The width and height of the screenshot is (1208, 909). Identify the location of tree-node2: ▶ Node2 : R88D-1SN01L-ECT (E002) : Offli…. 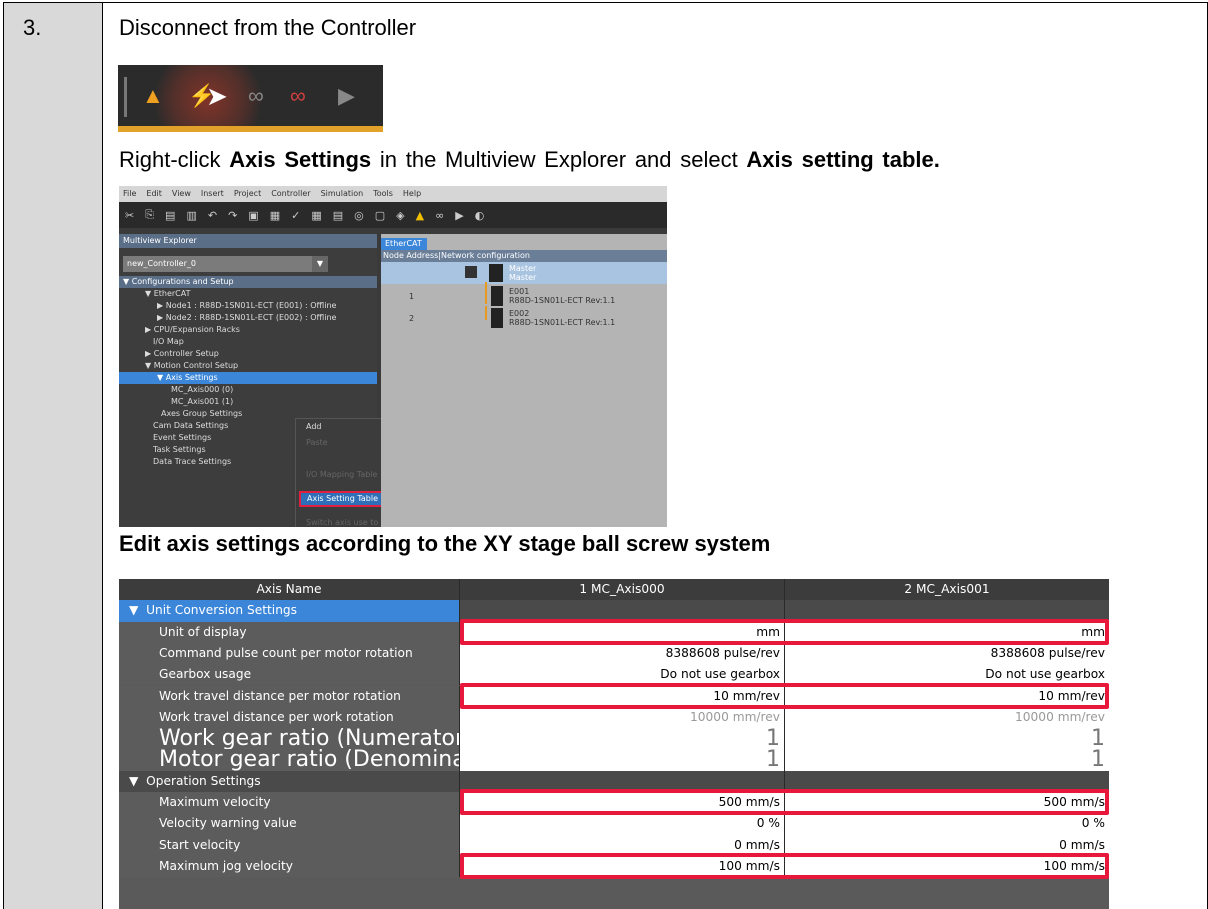
(248, 318).